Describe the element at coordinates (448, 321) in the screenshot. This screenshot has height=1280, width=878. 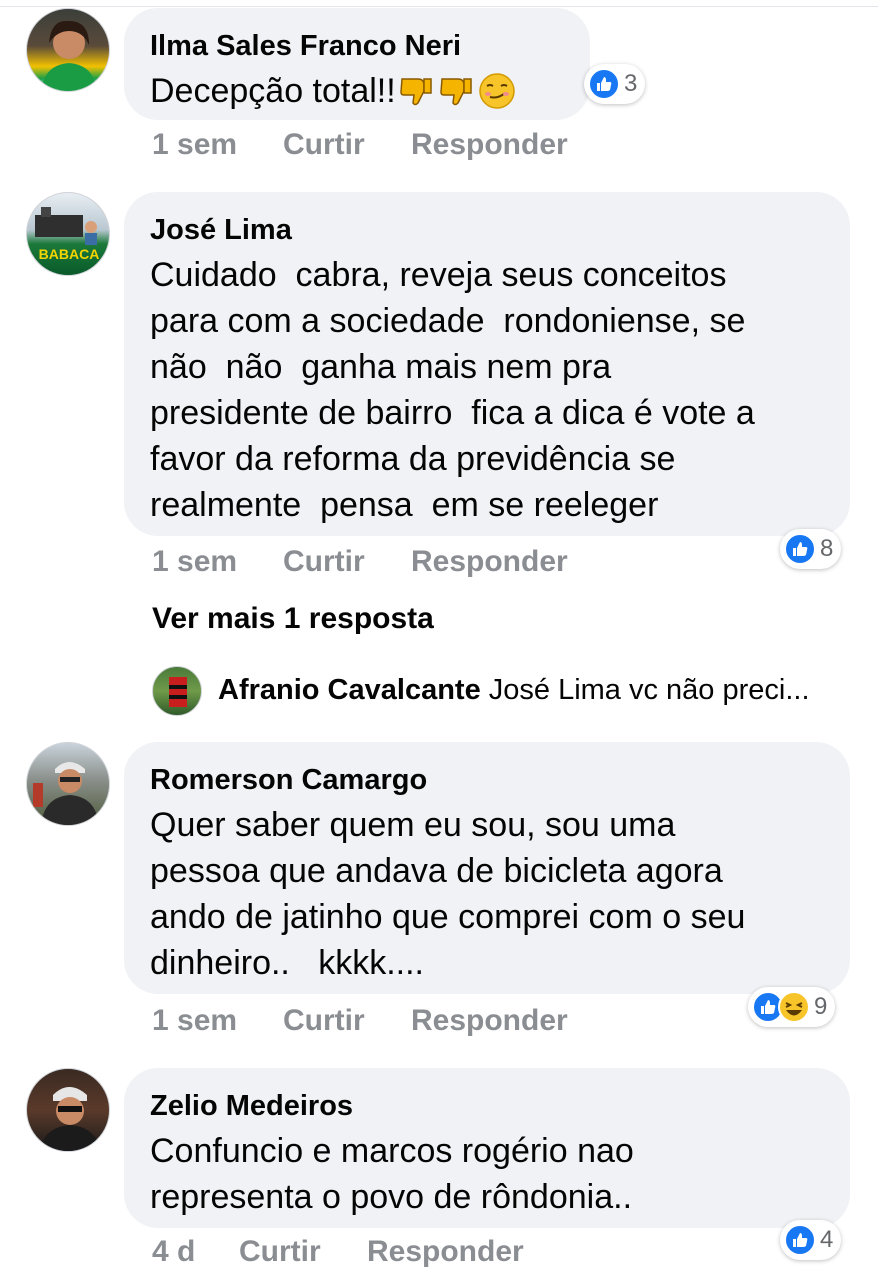
I see `comment-text-line: para com a sociedade rondoniense, se` at that location.